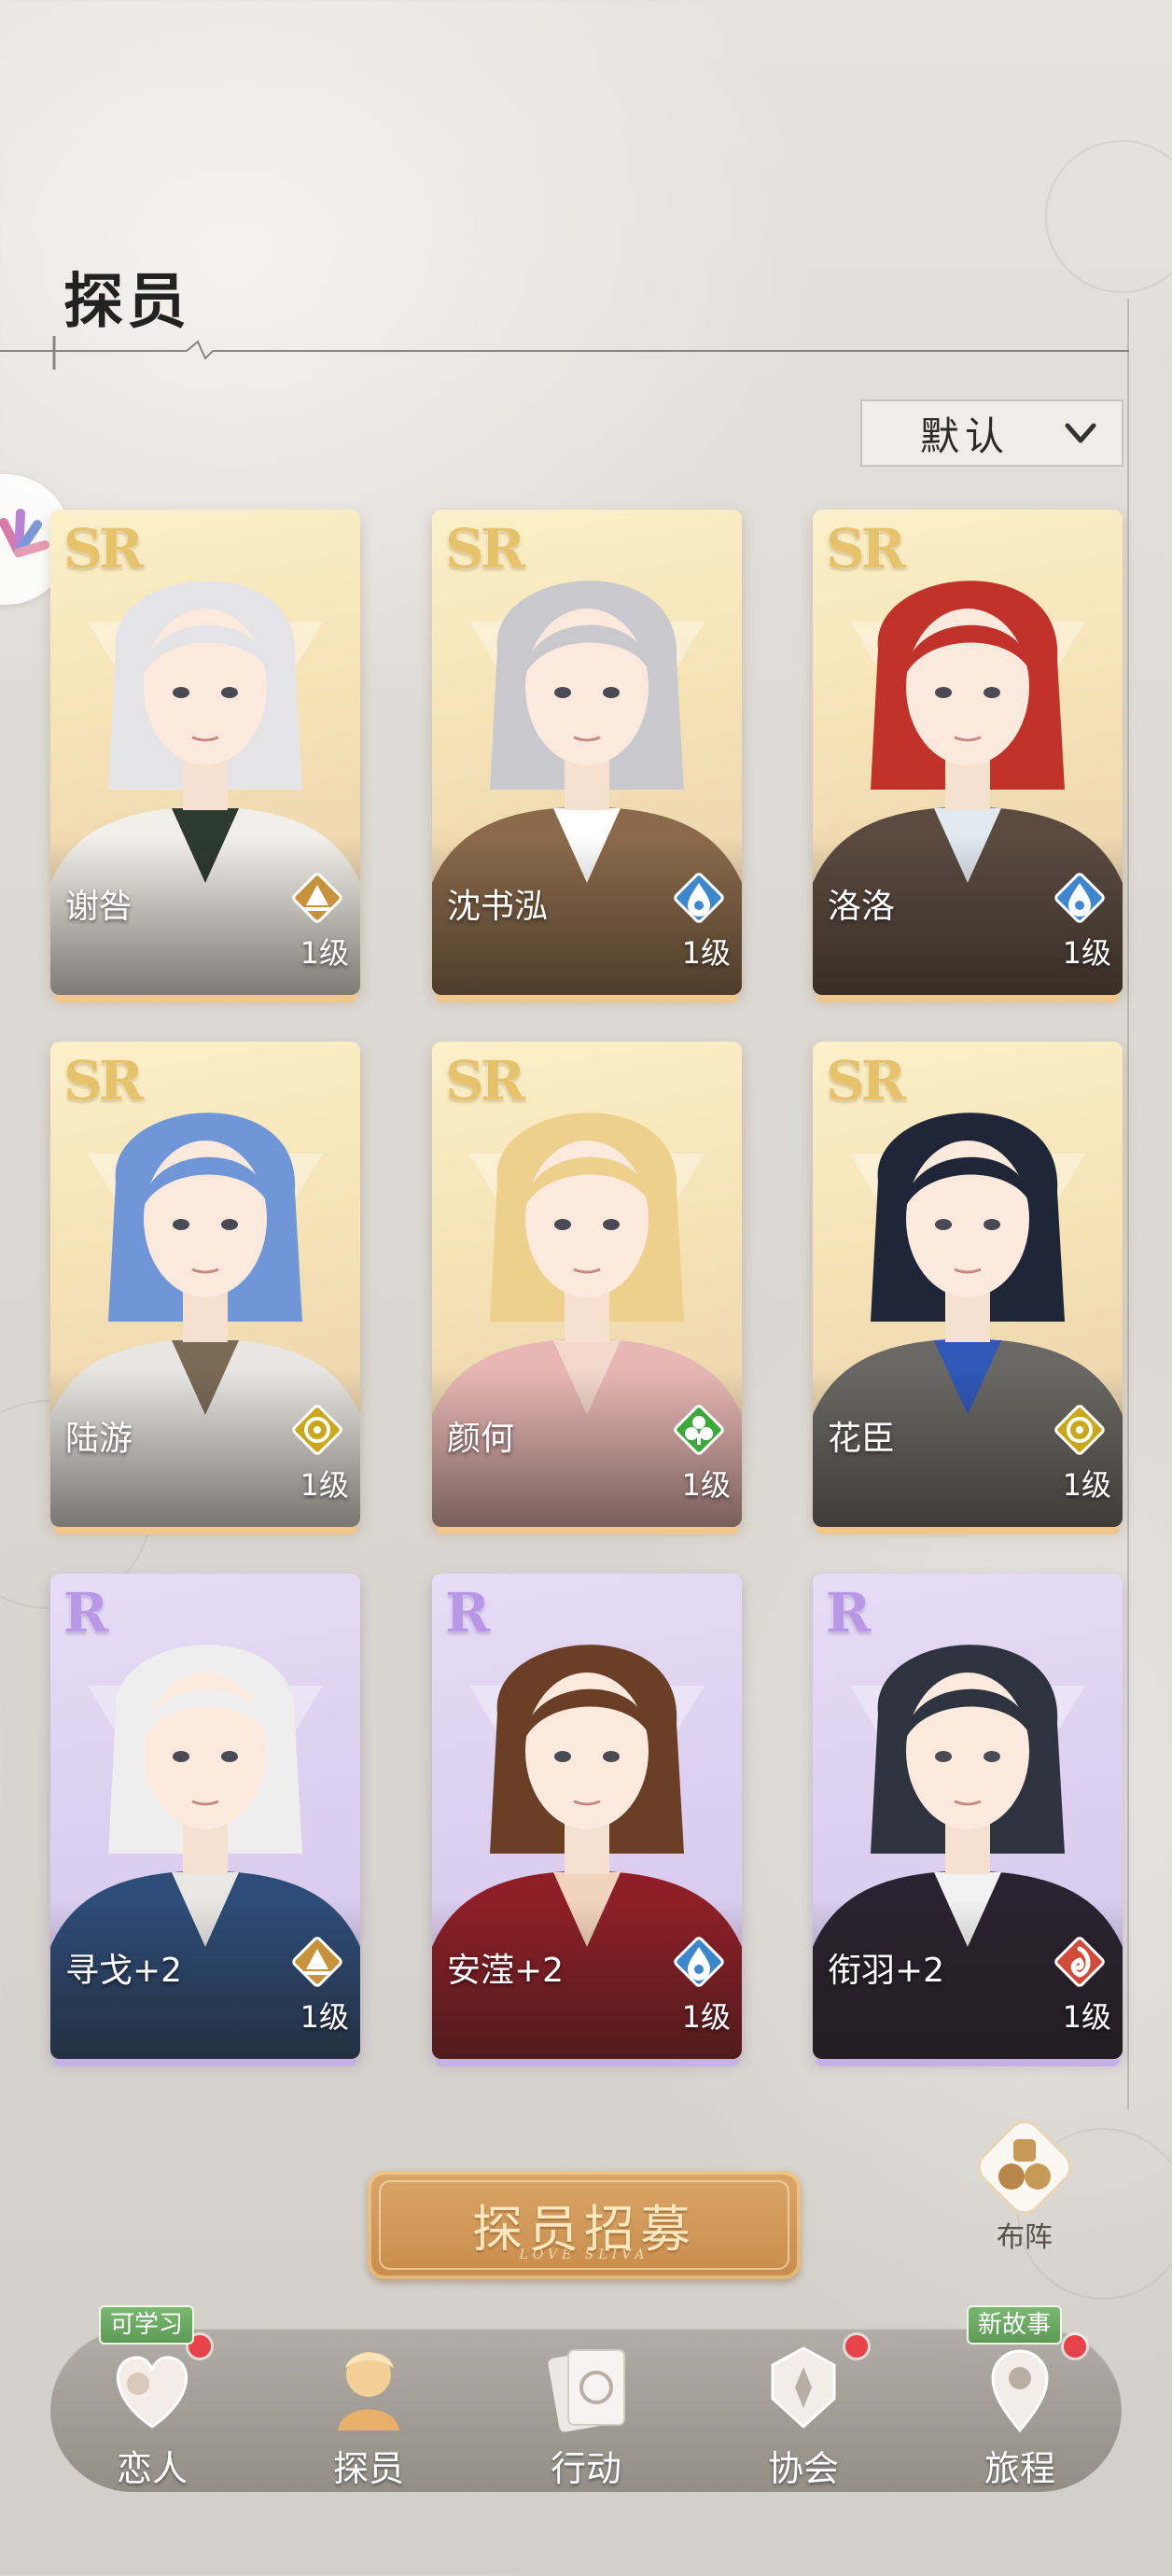 The height and width of the screenshot is (2576, 1172). I want to click on nav-label: 探员, so click(368, 2468).